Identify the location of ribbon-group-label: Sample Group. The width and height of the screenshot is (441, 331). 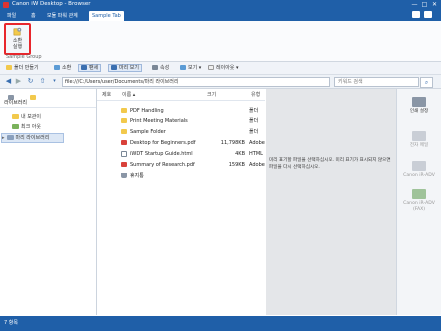
(24, 57).